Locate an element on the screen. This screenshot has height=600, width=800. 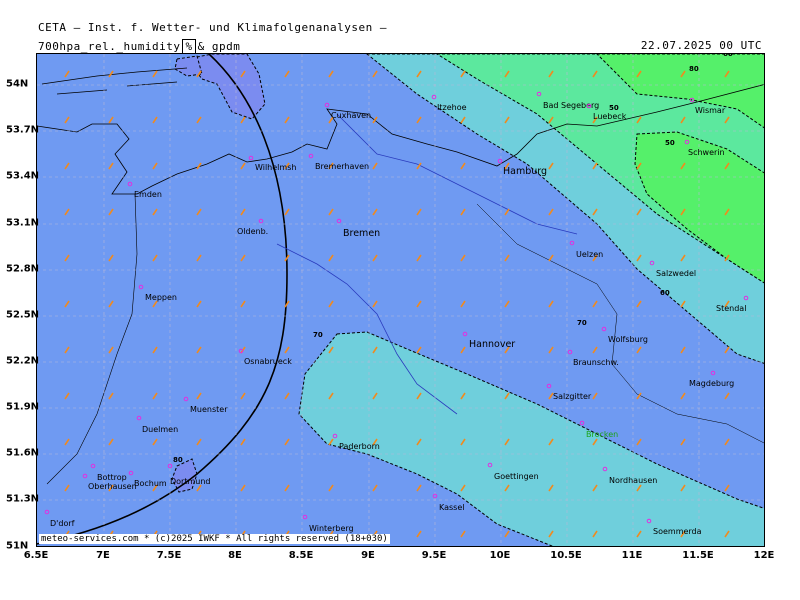
city-label: Goettingen is located at coordinates (516, 476).